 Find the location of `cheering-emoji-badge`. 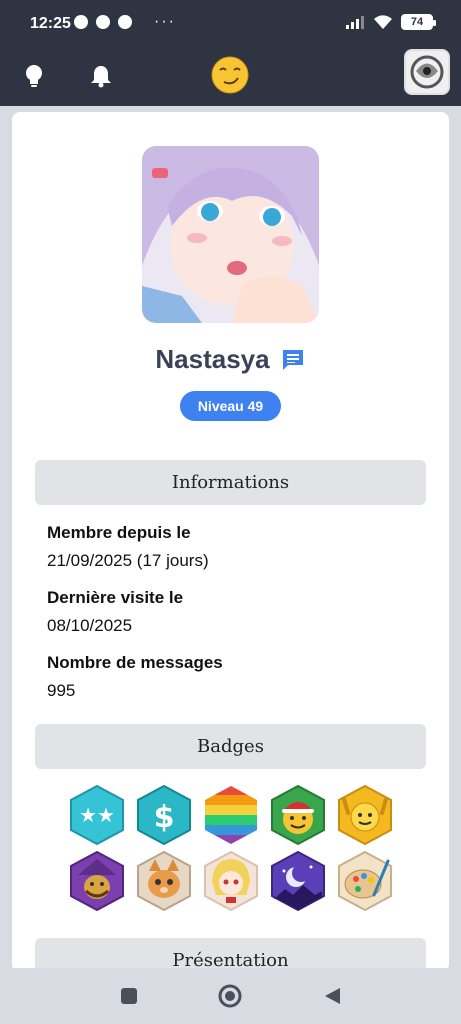

cheering-emoji-badge is located at coordinates (365, 815).